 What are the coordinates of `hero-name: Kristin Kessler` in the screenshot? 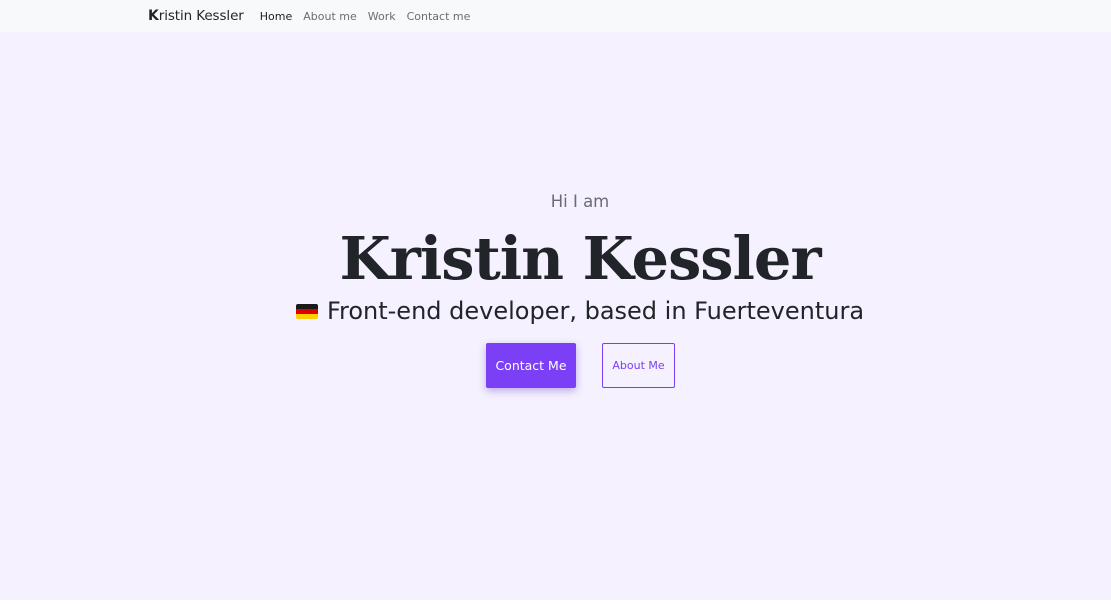 It's located at (580, 258).